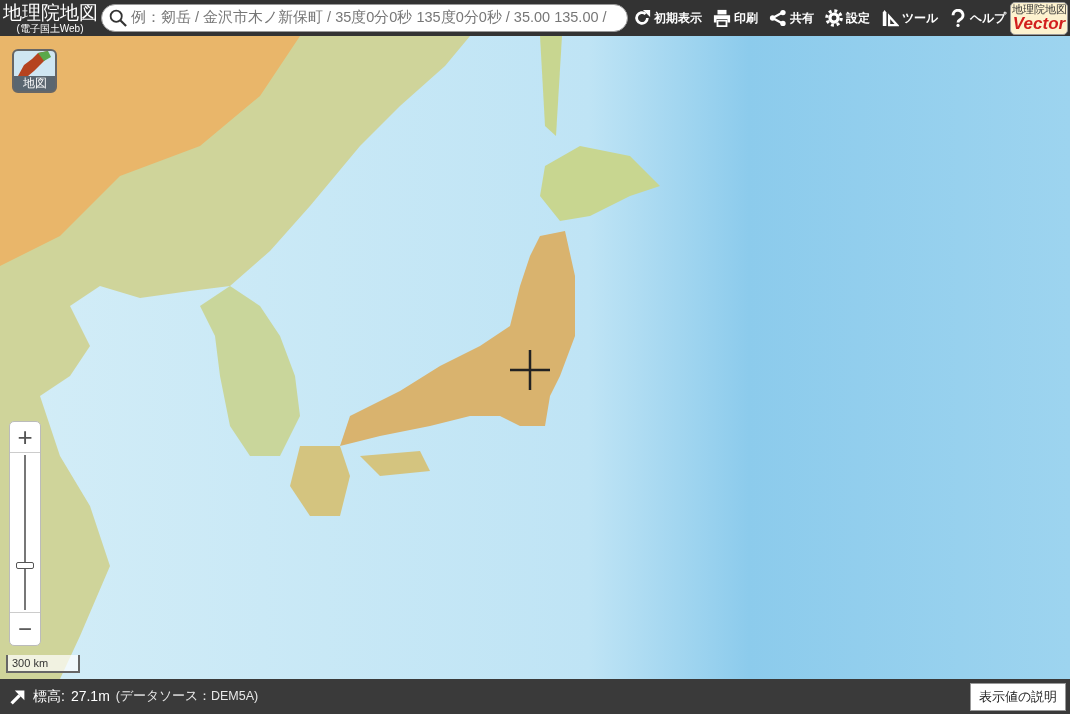 The width and height of the screenshot is (1070, 714). I want to click on elevation-value: 27.1m, so click(90, 696).